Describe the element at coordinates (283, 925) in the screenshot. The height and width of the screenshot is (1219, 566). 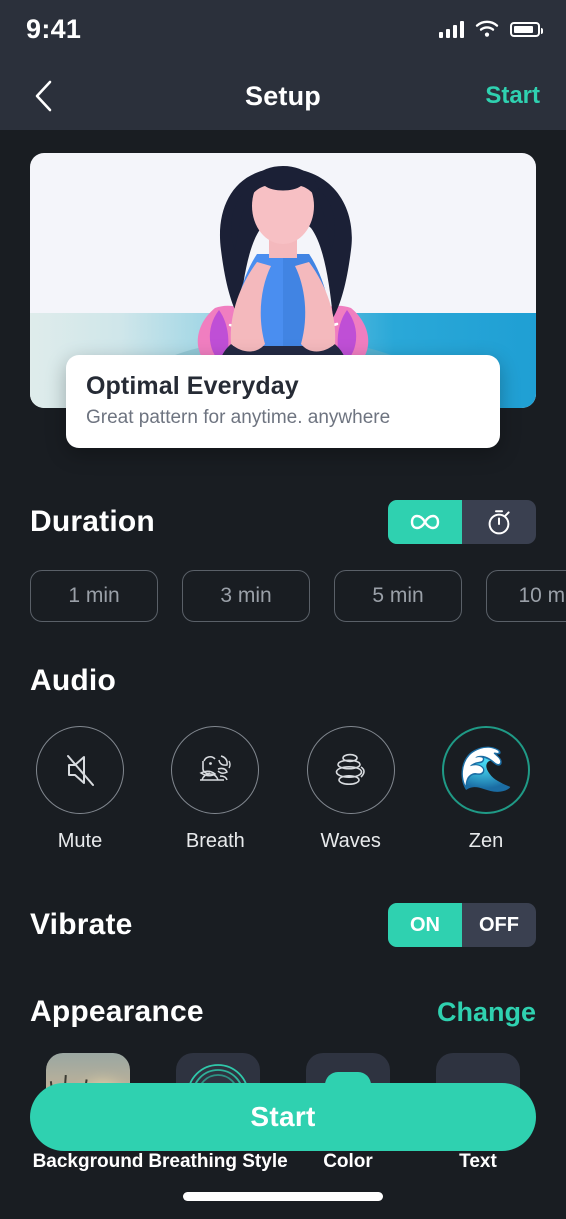
I see `vibrate-row: Vibrate ON OFF` at that location.